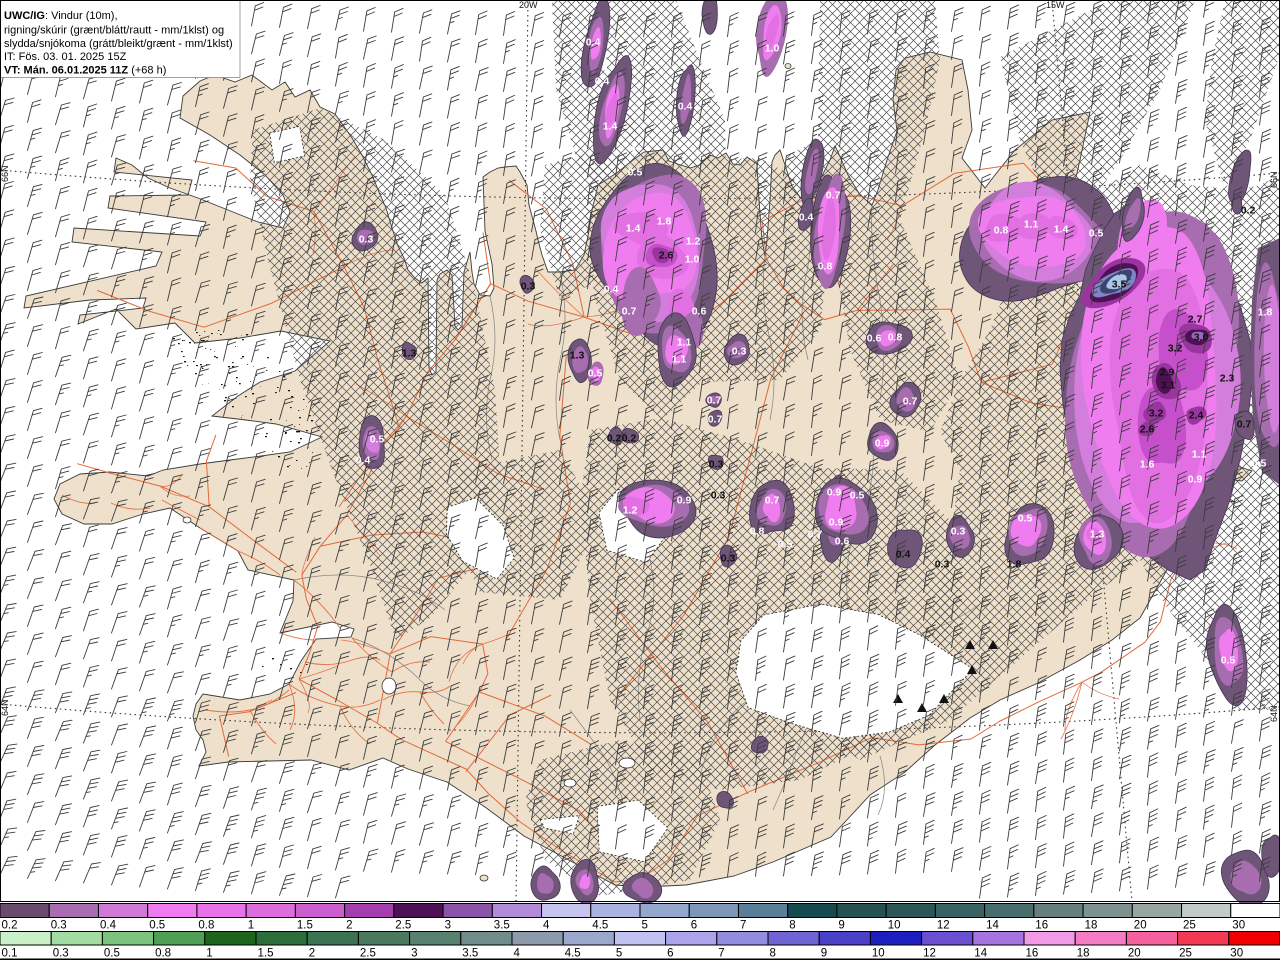 Image resolution: width=1280 pixels, height=965 pixels. What do you see at coordinates (10, 954) in the screenshot?
I see `svg-text: 0.1` at bounding box center [10, 954].